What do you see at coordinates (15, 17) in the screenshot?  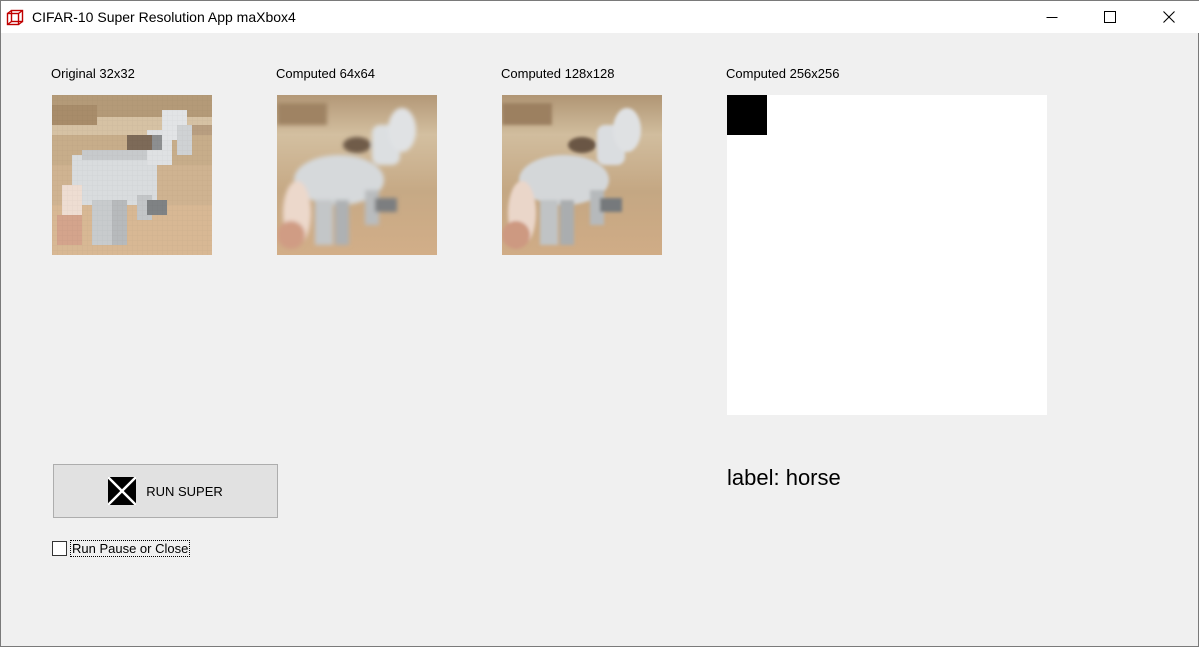 I see `maxbox-cube-icon` at bounding box center [15, 17].